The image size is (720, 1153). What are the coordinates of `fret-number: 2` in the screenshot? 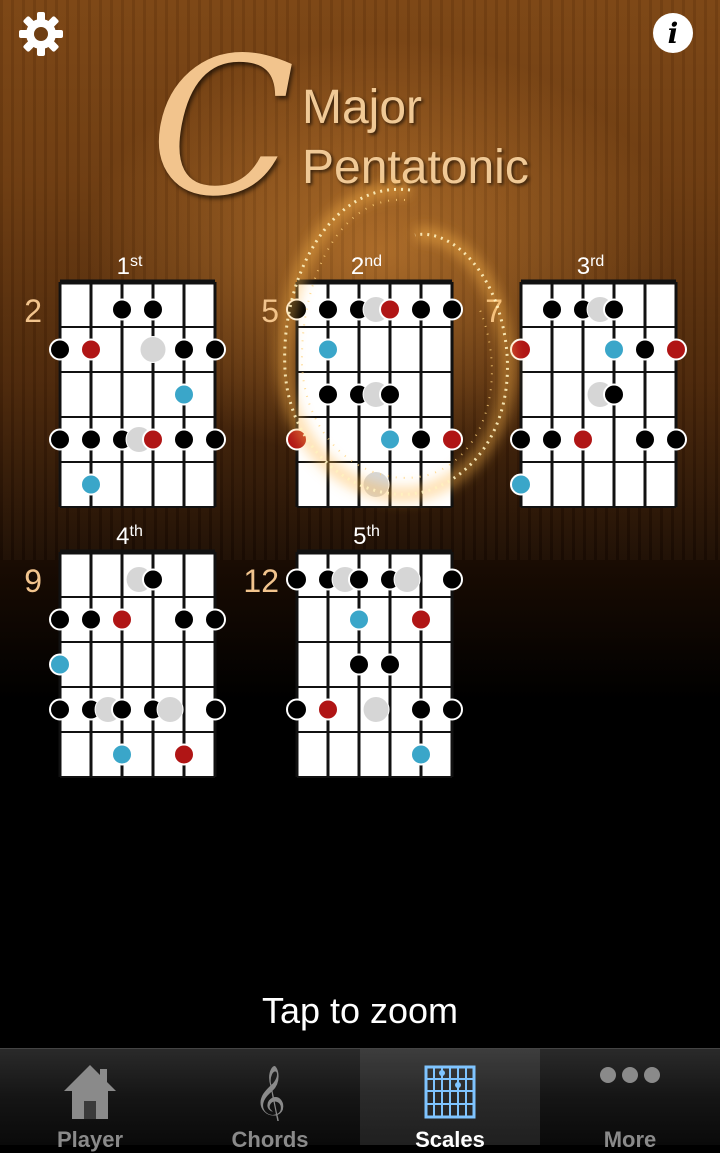 It's located at (33, 311).